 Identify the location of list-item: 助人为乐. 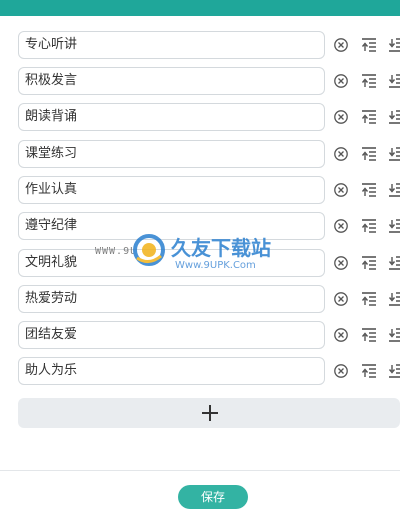
(209, 371).